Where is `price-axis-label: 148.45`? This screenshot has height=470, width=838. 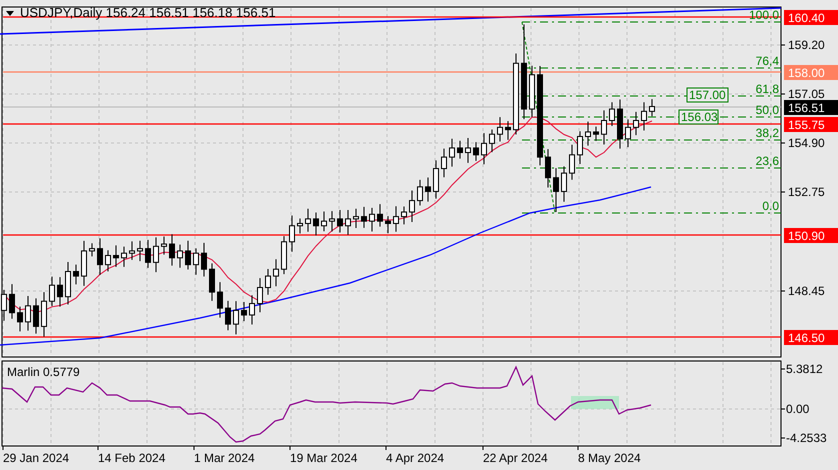
price-axis-label: 148.45 is located at coordinates (806, 291).